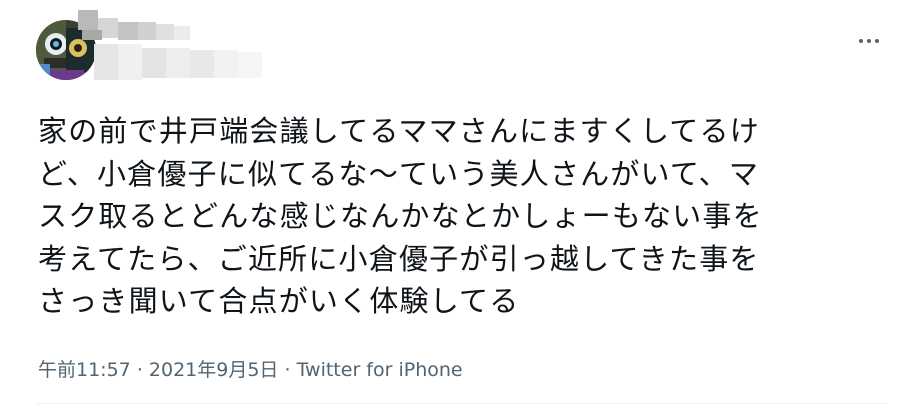  Describe the element at coordinates (279, 301) in the screenshot. I see `tweet-text-line: さっき聞いて合点がいく体験してる` at that location.